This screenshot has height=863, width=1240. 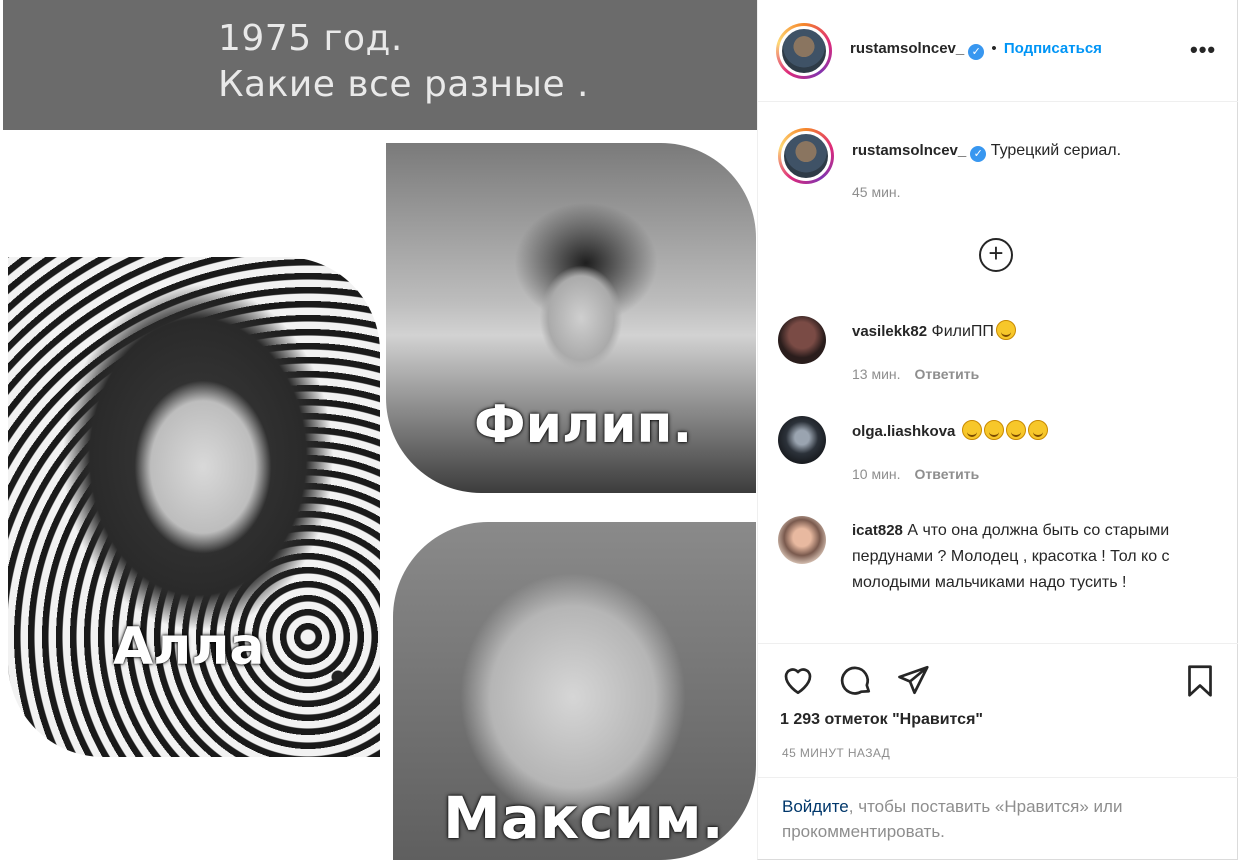 I want to click on comment-text-line: olga.liashkova, so click(x=1032, y=432).